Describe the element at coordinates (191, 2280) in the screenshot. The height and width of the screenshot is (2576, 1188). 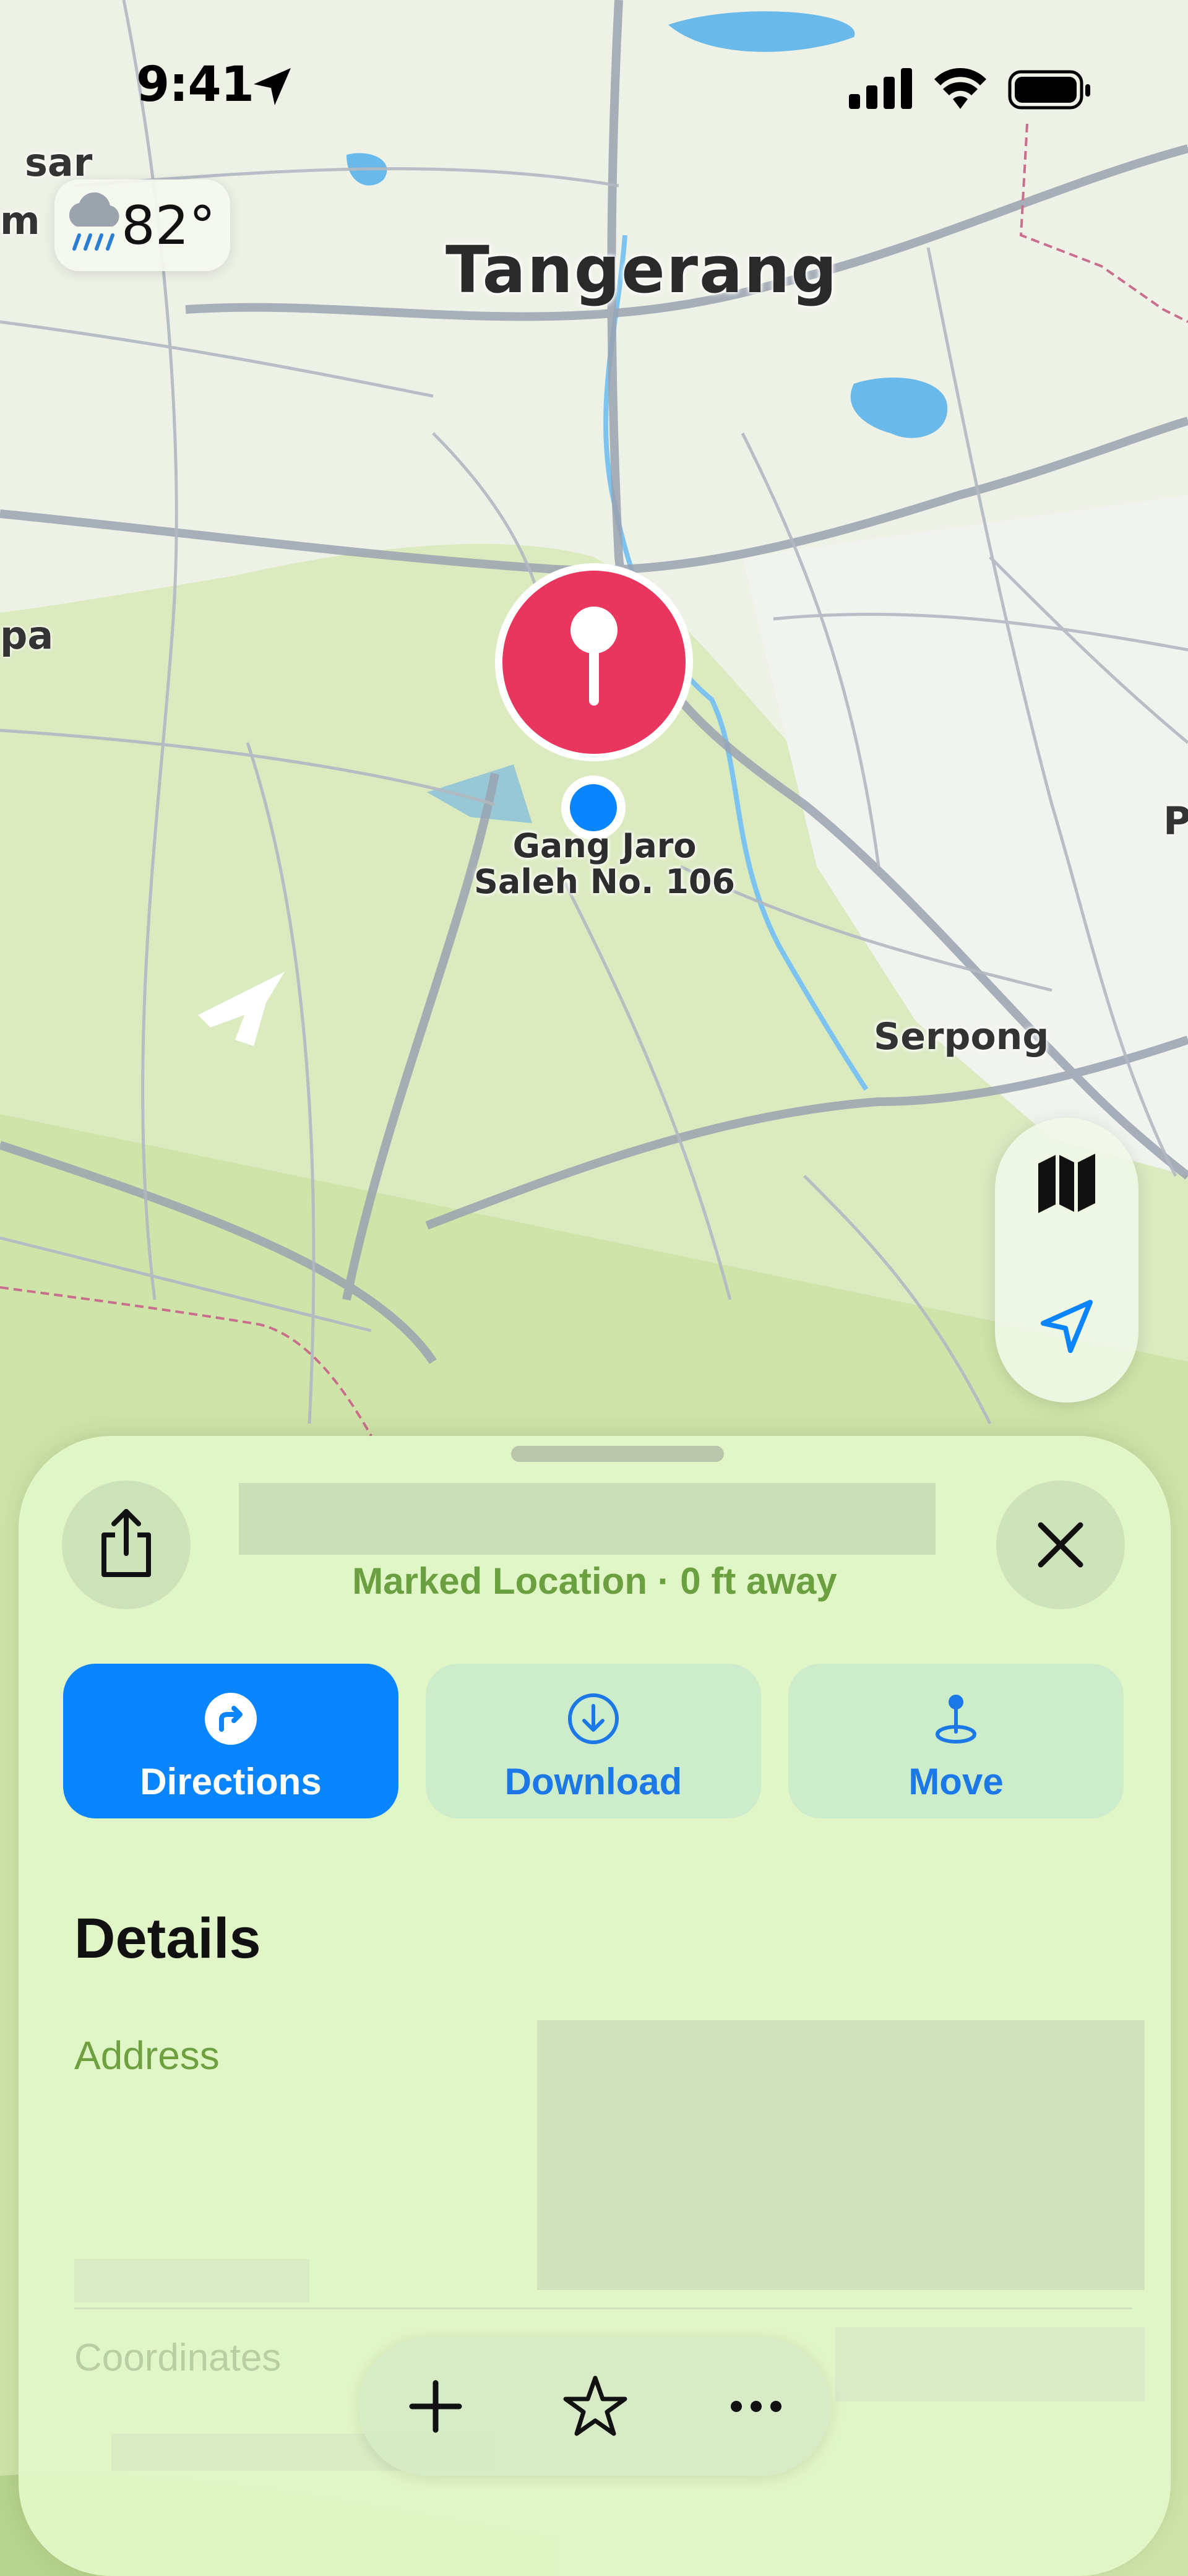
I see `elevation-row-redacted` at that location.